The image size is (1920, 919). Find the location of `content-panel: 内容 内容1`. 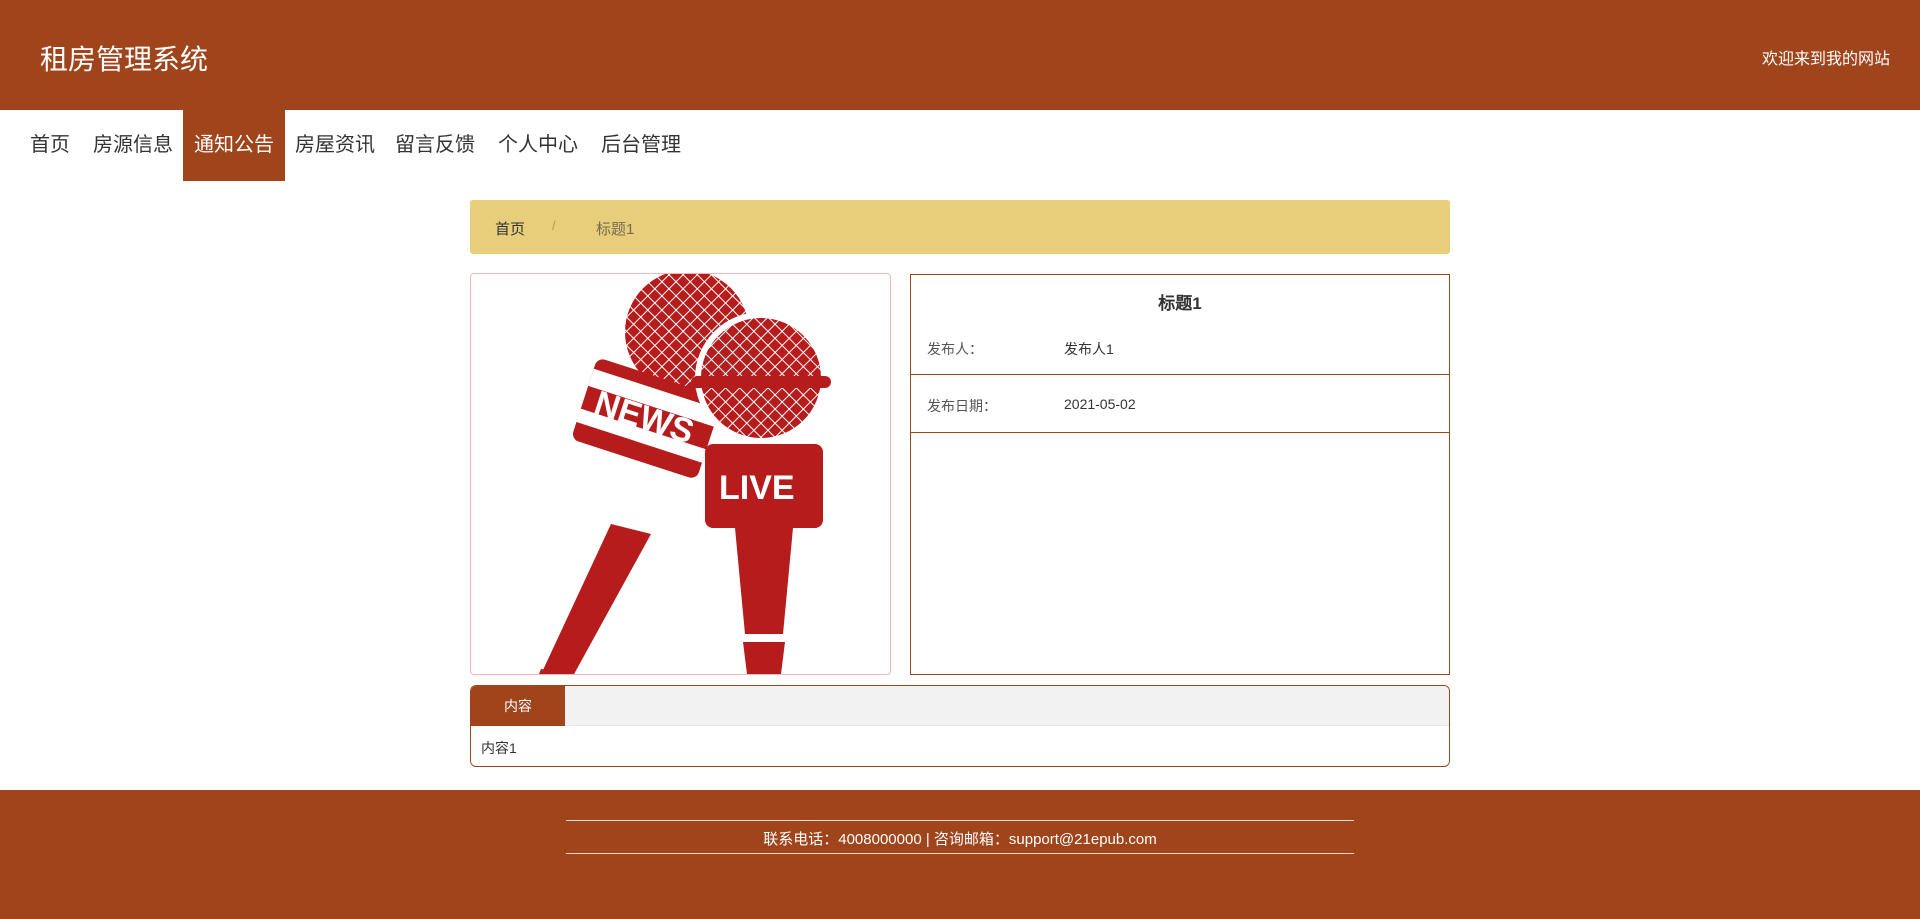

content-panel: 内容 内容1 is located at coordinates (960, 726).